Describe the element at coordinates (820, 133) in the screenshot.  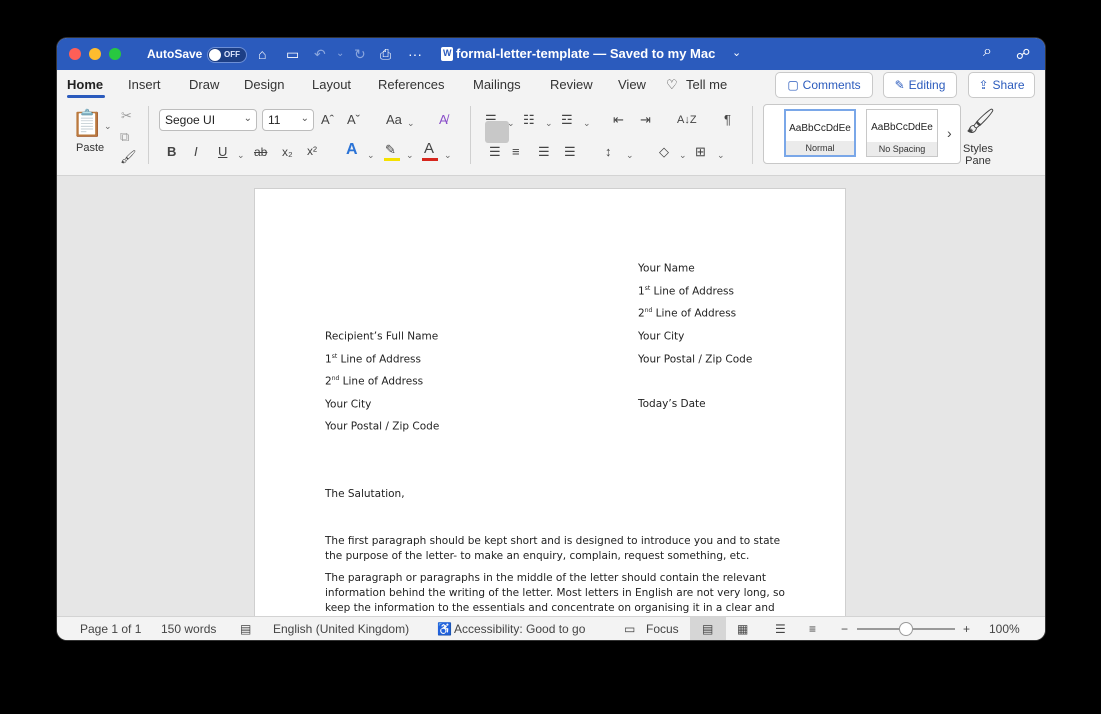
I see `style-normal: AaBbCcDdEe Normal` at that location.